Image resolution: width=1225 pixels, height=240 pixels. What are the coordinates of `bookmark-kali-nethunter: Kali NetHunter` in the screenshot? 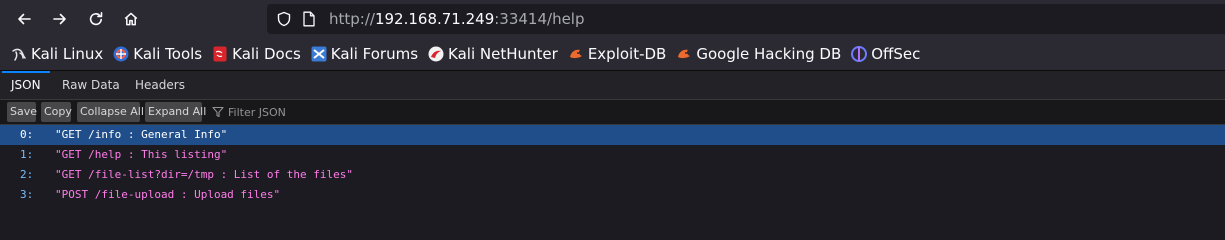 It's located at (493, 54).